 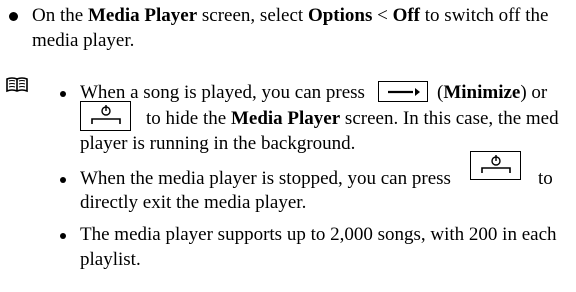 What do you see at coordinates (110, 259) in the screenshot?
I see `note-3-line-2: playlist.` at bounding box center [110, 259].